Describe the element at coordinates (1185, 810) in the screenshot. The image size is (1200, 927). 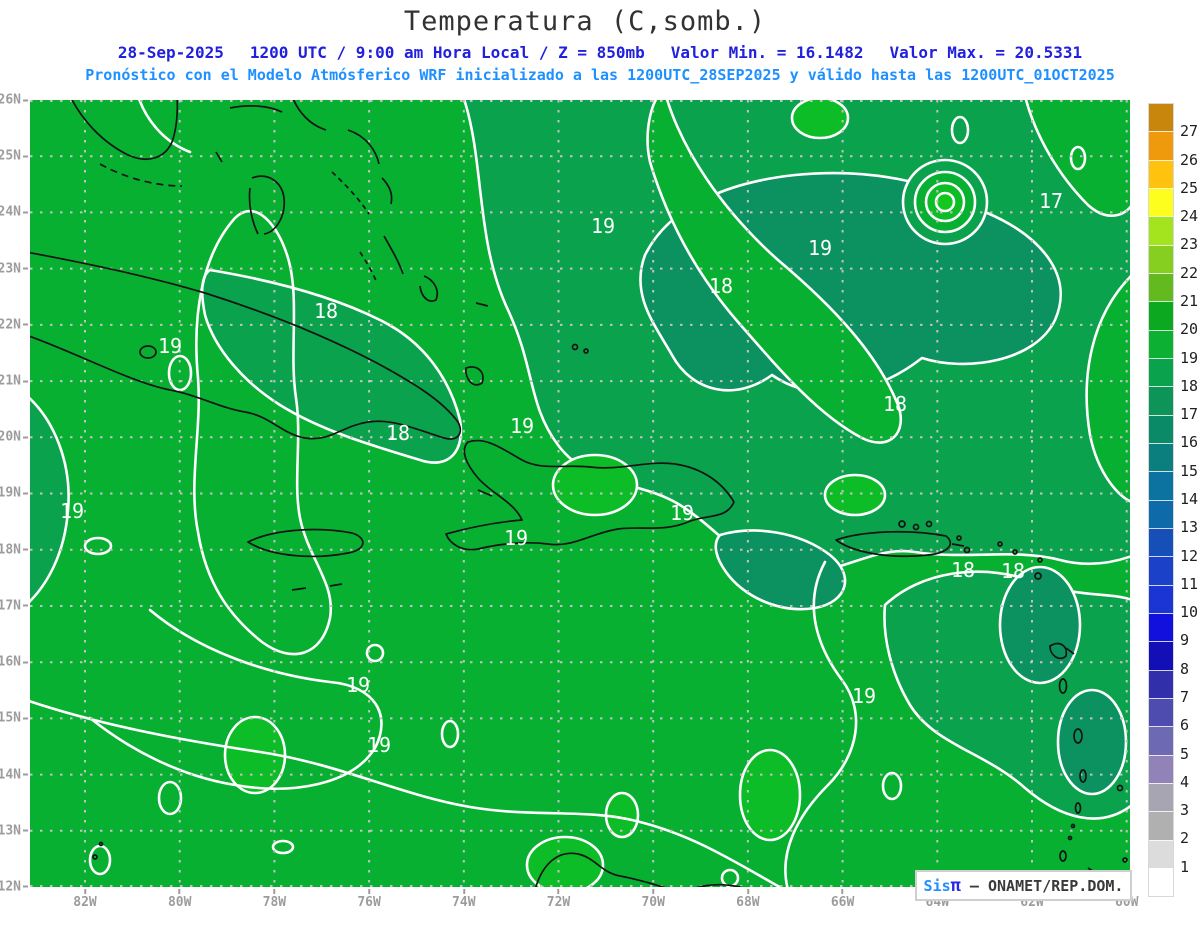
I see `colorbar-tick-label: 3` at that location.